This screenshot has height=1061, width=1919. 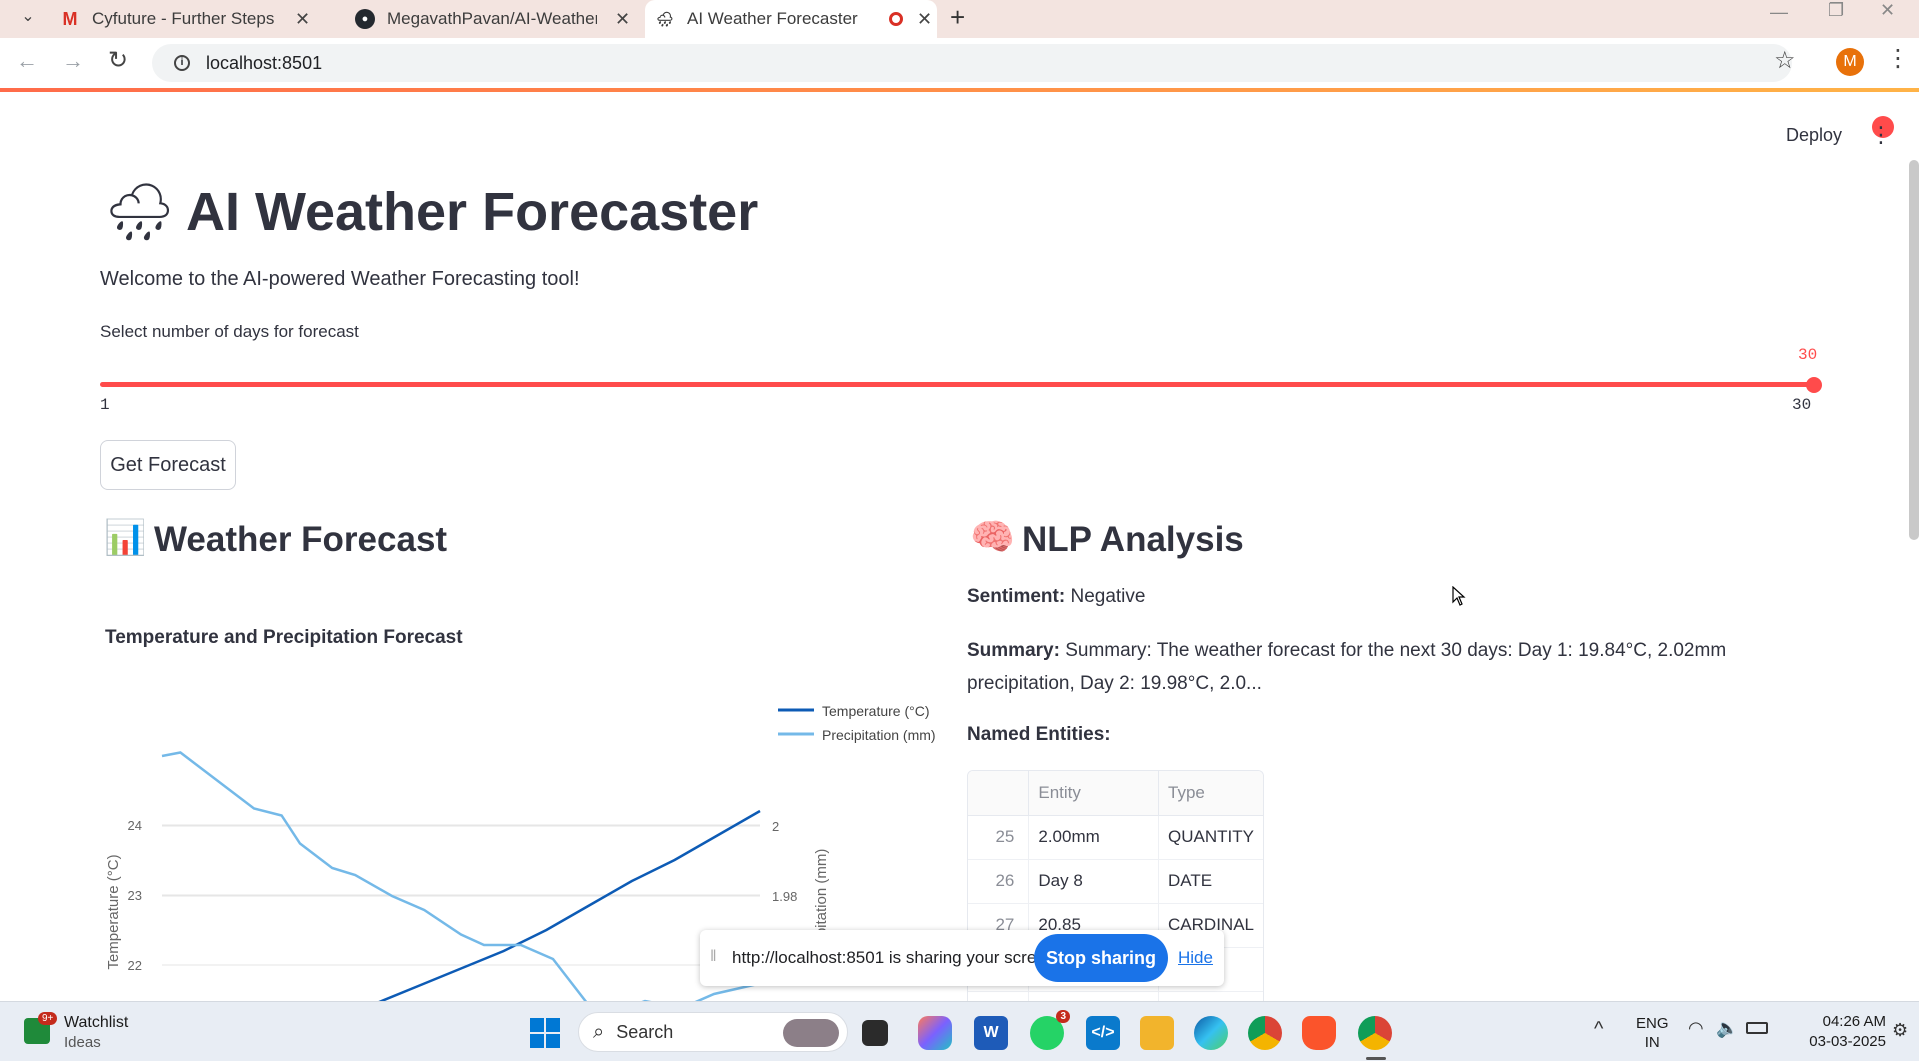 I want to click on series-line-temperature, so click(x=461, y=905).